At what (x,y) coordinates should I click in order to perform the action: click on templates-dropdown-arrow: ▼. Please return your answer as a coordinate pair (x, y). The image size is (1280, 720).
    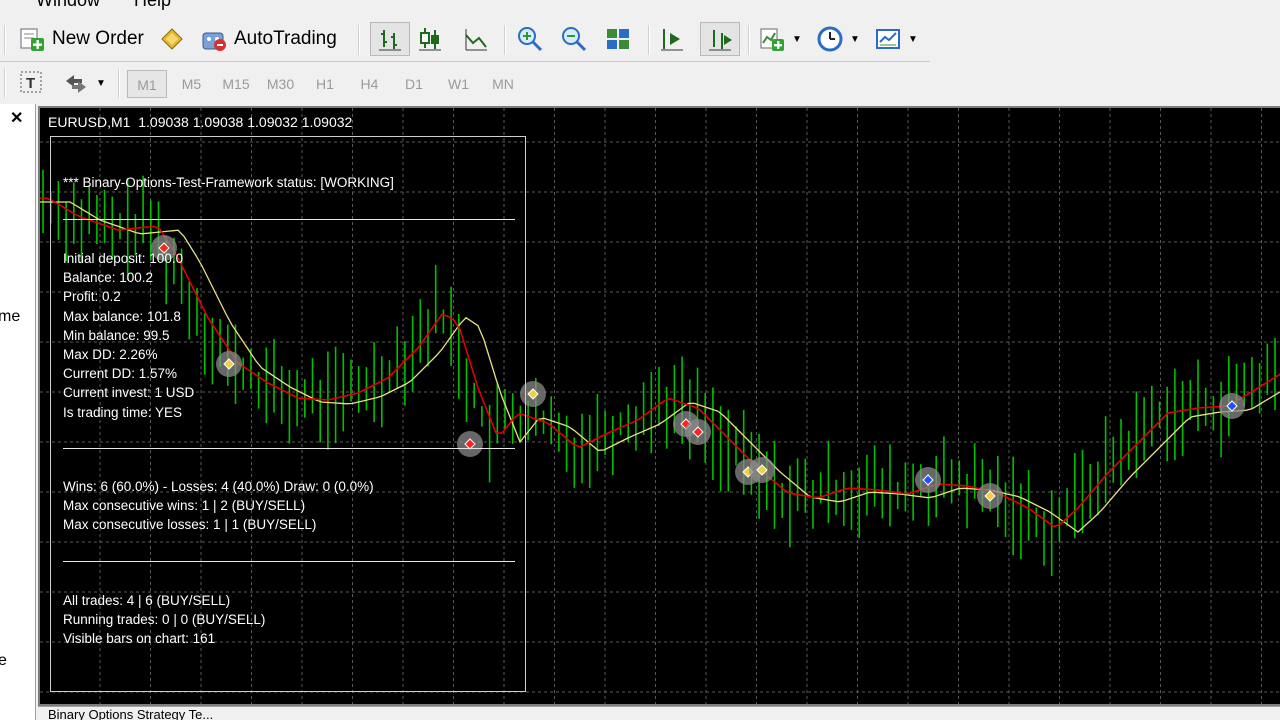
    Looking at the image, I should click on (913, 39).